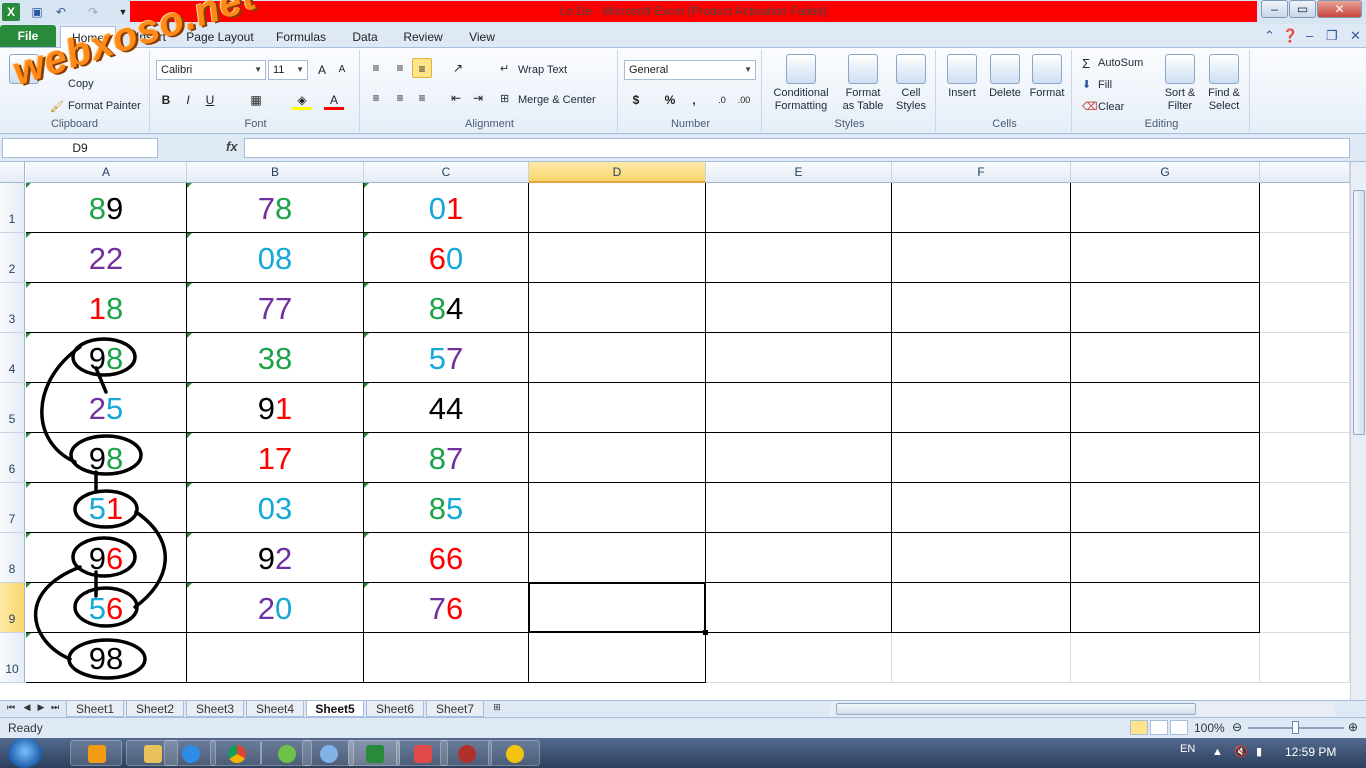 This screenshot has width=1366, height=768. What do you see at coordinates (232, 146) in the screenshot?
I see `insert-function-icon: fx` at bounding box center [232, 146].